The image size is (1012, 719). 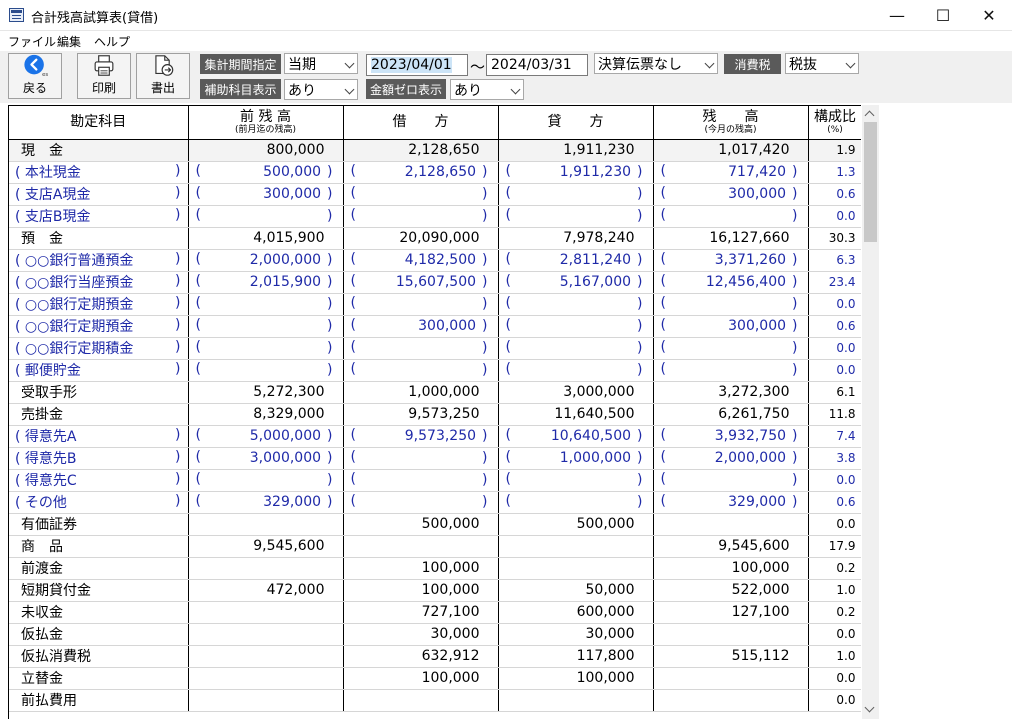 I want to click on account-cell: 前払費用, so click(x=99, y=700).